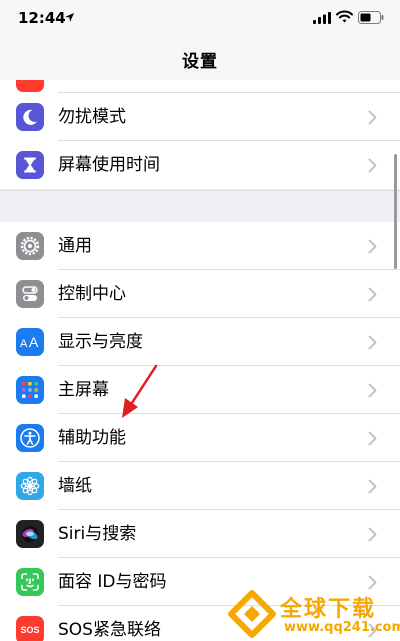  I want to click on settings-row-display-brightness: A A 显示与亮度, so click(200, 342).